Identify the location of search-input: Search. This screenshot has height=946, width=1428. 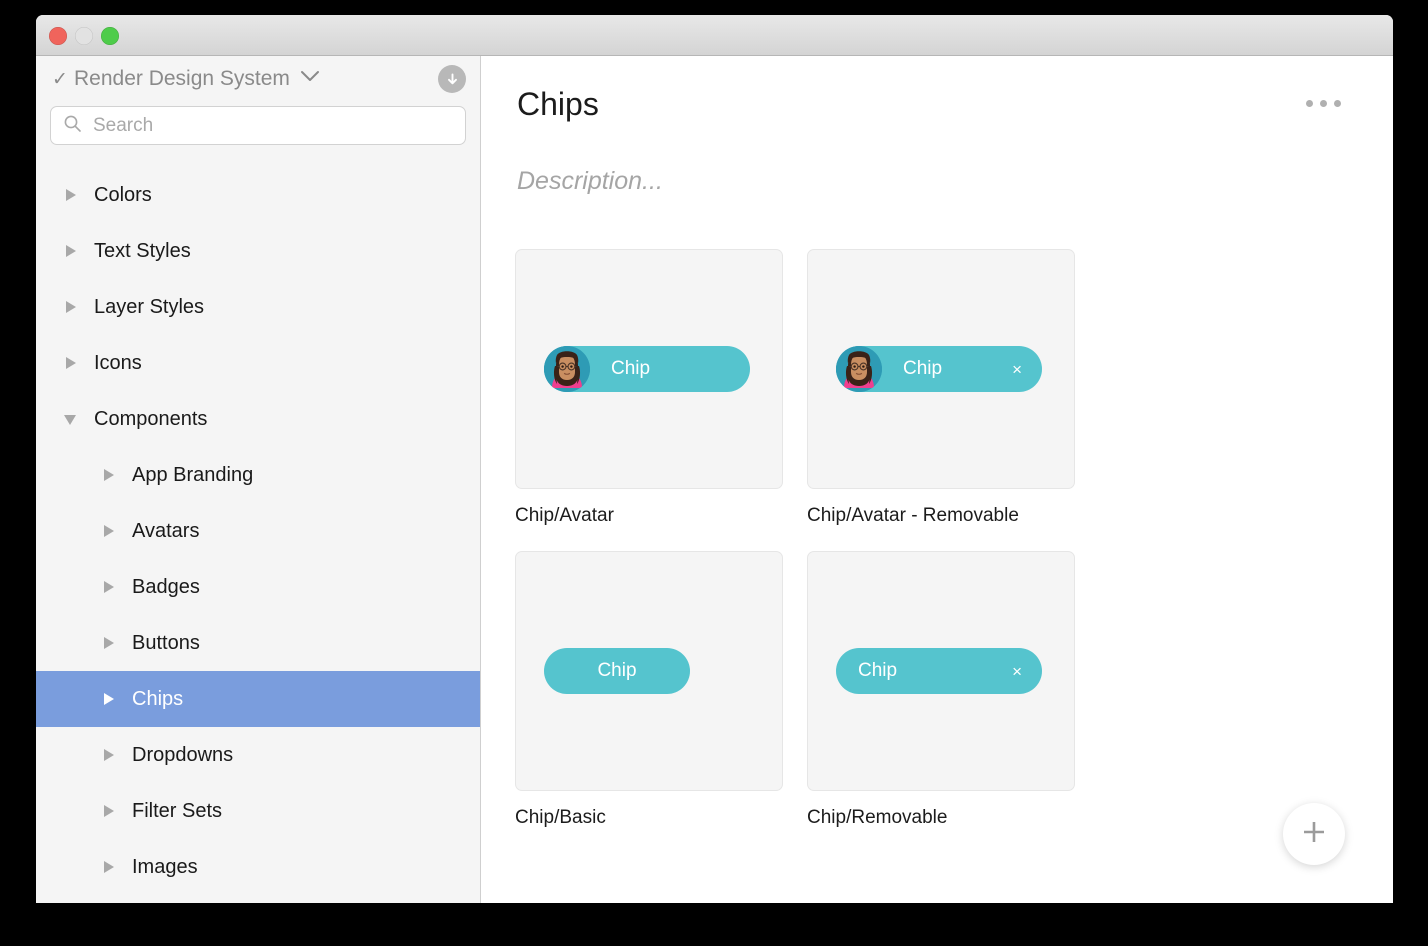
(258, 125).